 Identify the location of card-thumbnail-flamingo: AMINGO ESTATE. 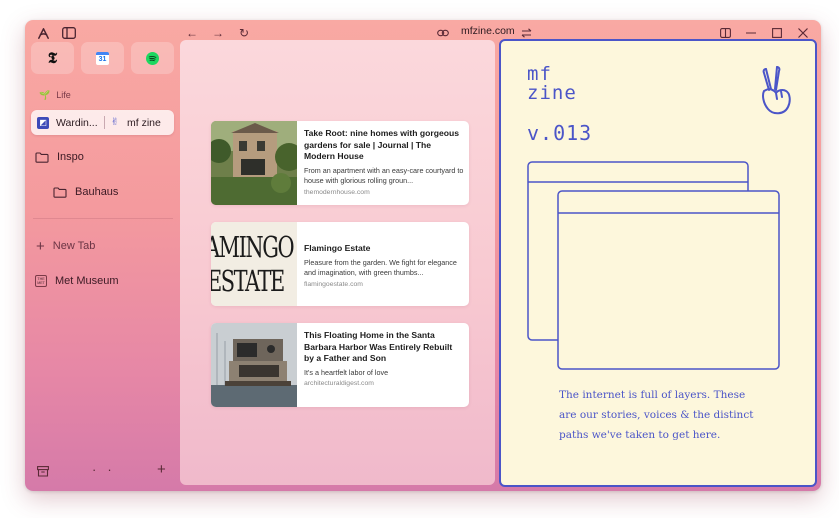
(254, 264).